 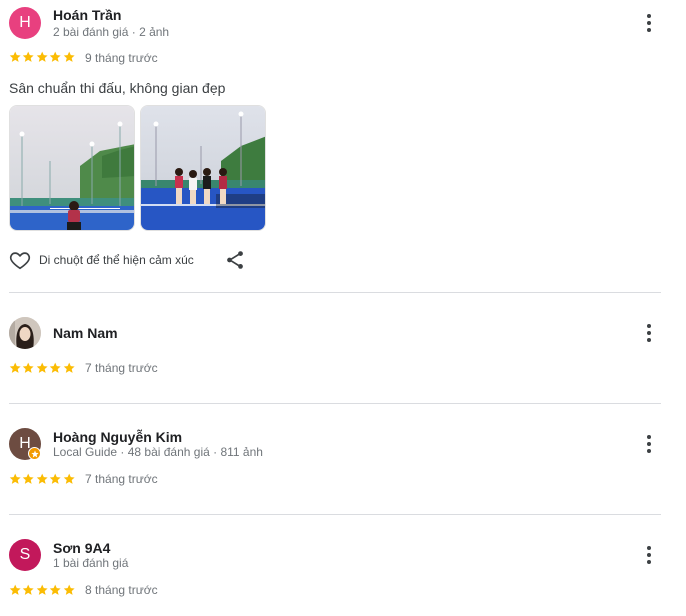 I want to click on avatar: S, so click(x=25, y=555).